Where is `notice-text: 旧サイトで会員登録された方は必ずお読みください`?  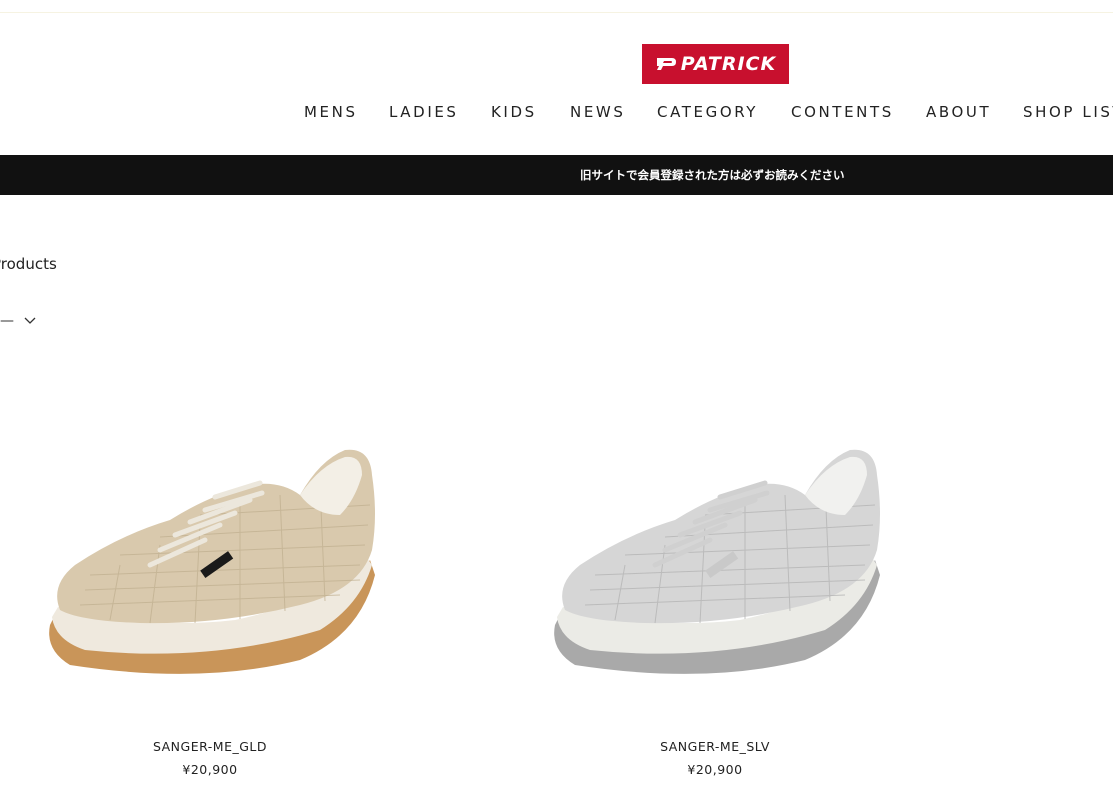 notice-text: 旧サイトで会員登録された方は必ずお読みください is located at coordinates (712, 175).